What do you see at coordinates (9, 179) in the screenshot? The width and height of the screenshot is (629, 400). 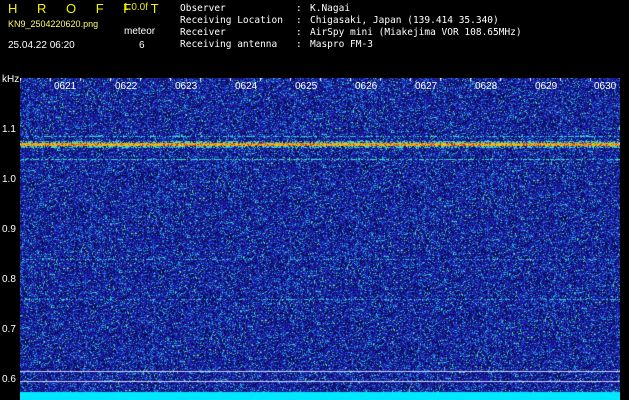 I see `y-tick-label: 1.0` at bounding box center [9, 179].